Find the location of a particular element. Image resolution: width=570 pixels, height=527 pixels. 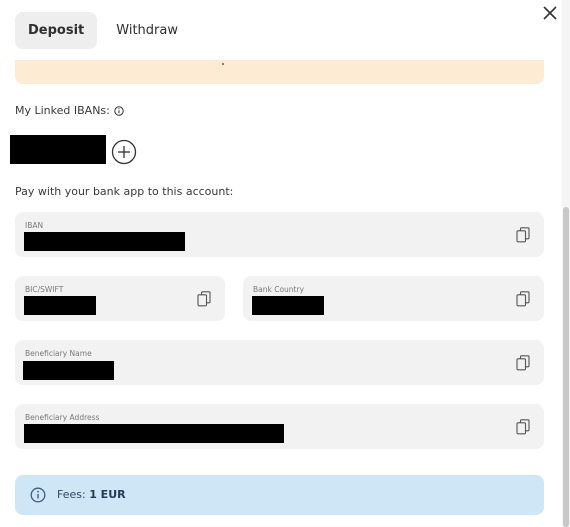

fees-banner: Fees: 1 EUR is located at coordinates (279, 495).